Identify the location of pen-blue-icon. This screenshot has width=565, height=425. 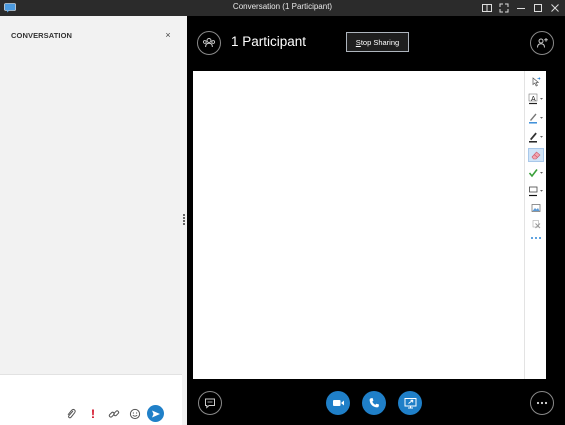
(536, 118).